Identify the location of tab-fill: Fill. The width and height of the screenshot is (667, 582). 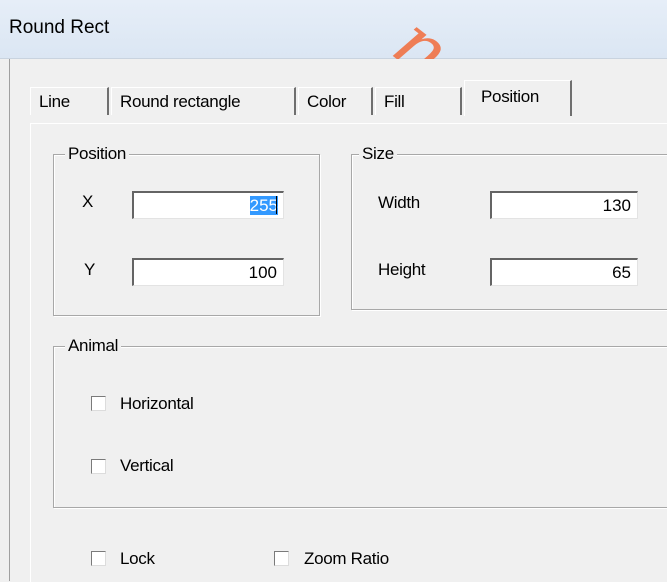
(418, 101).